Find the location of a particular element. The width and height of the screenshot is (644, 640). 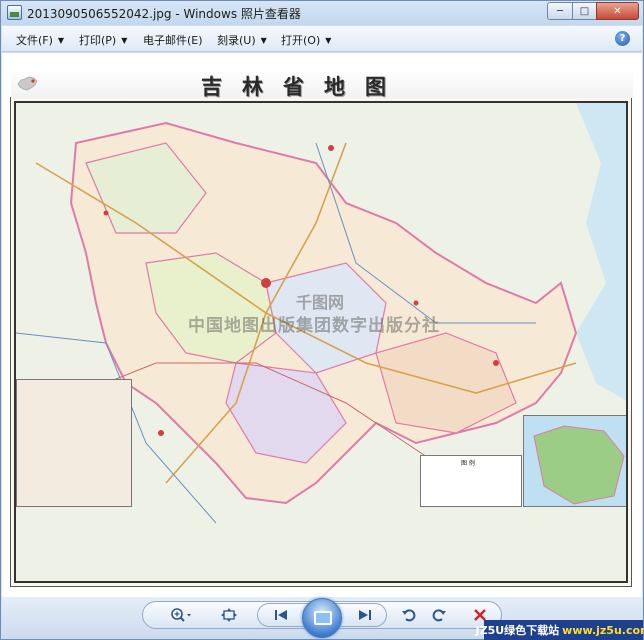

help-icon: ? is located at coordinates (622, 38).